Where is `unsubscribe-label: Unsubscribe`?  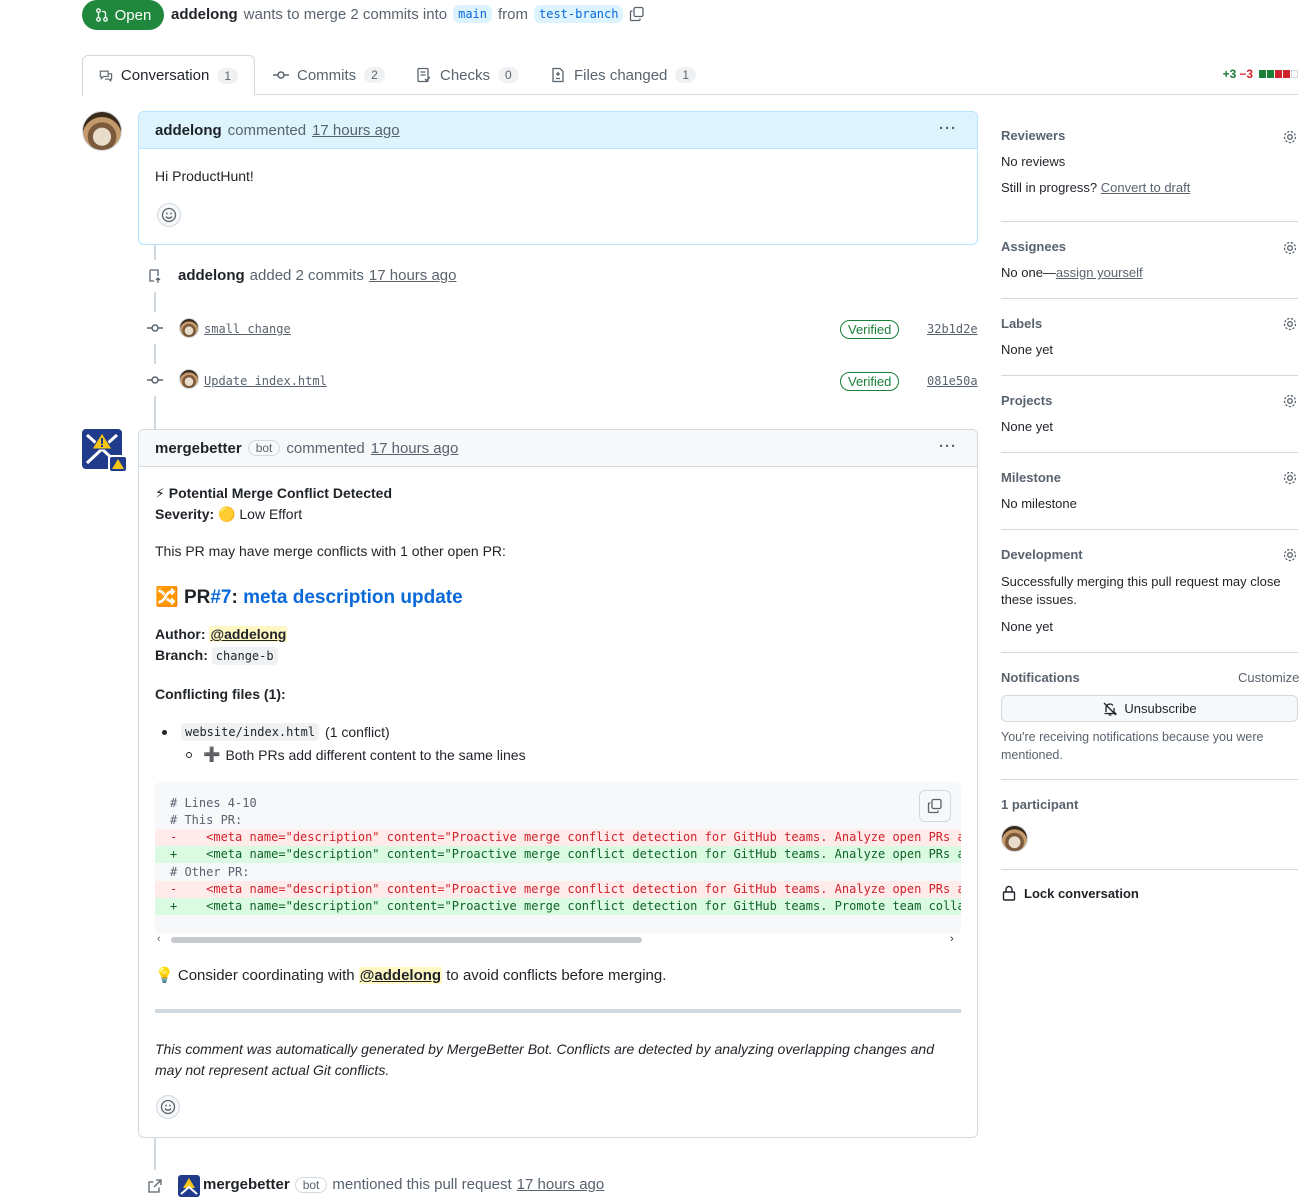
unsubscribe-label: Unsubscribe is located at coordinates (1160, 708).